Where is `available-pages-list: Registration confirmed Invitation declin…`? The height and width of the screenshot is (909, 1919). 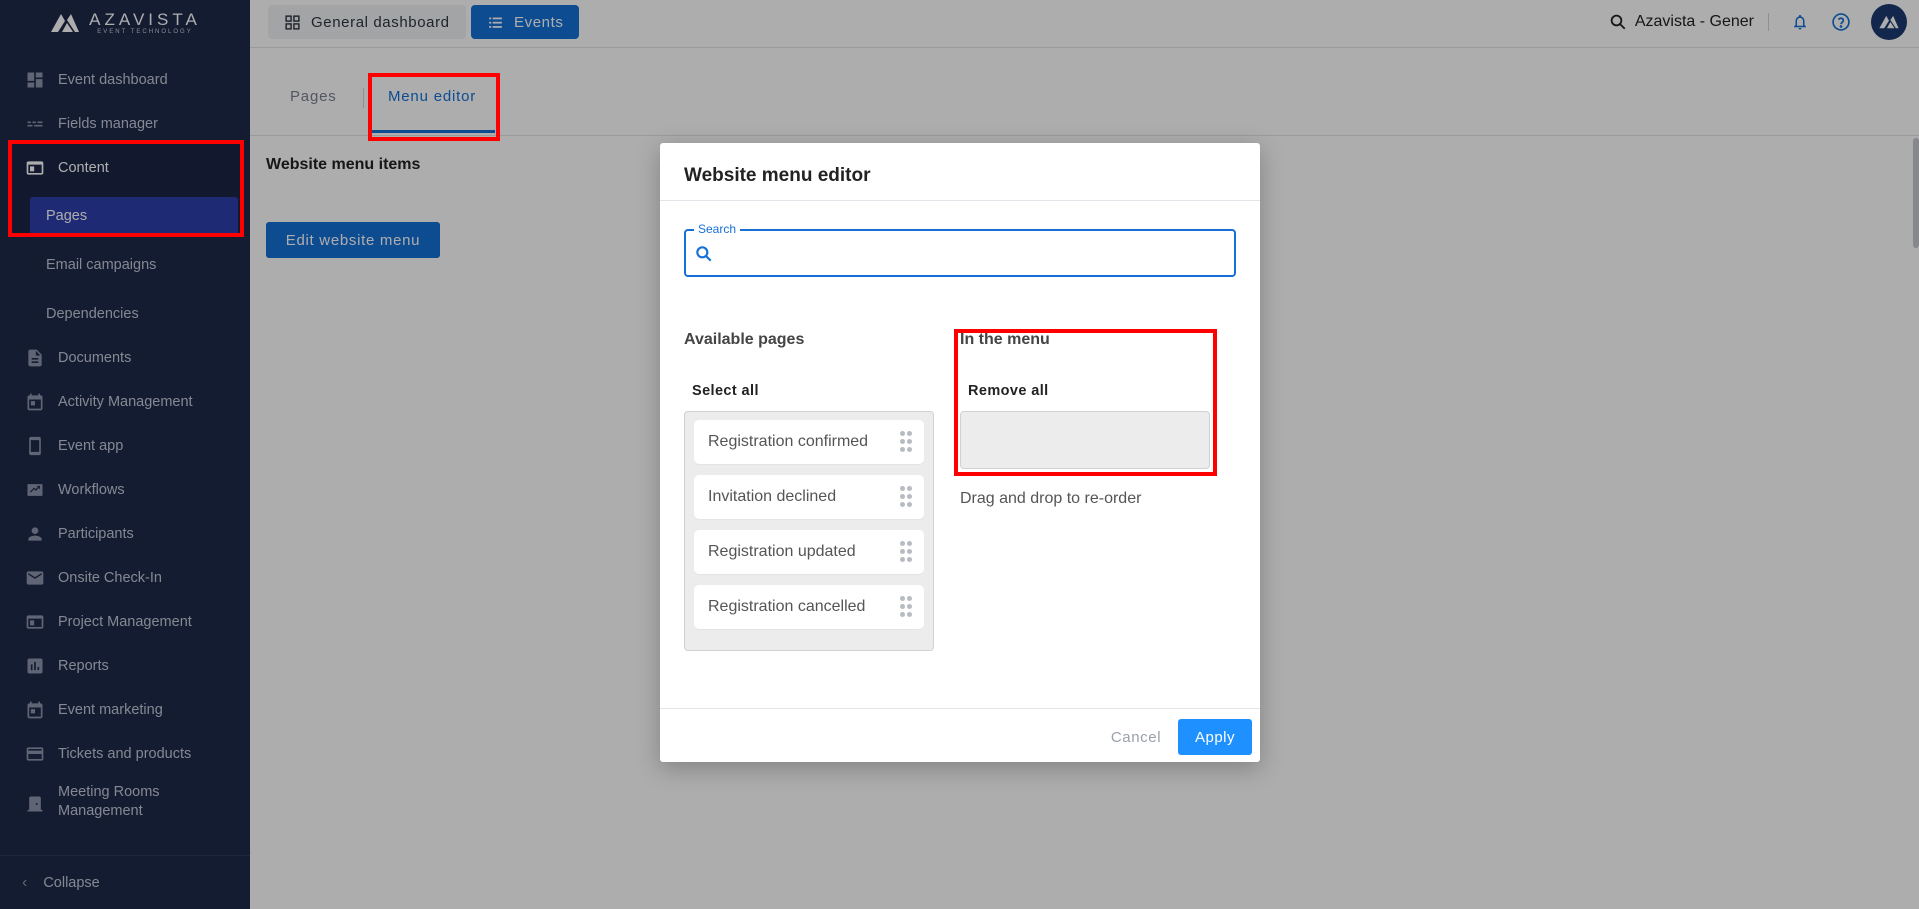 available-pages-list: Registration confirmed Invitation declin… is located at coordinates (809, 531).